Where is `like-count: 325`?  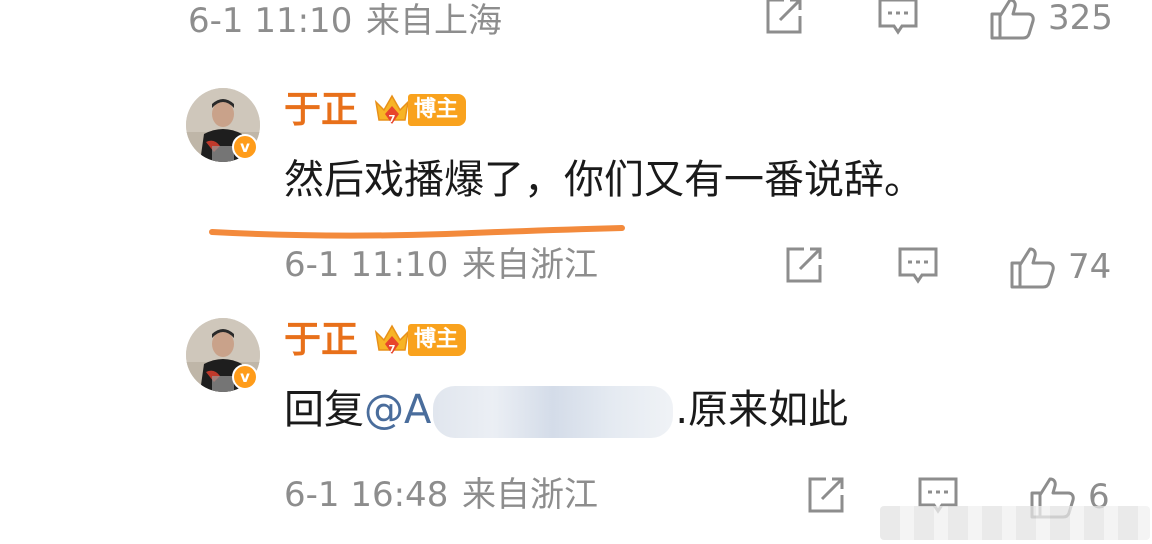
like-count: 325 is located at coordinates (1080, 19).